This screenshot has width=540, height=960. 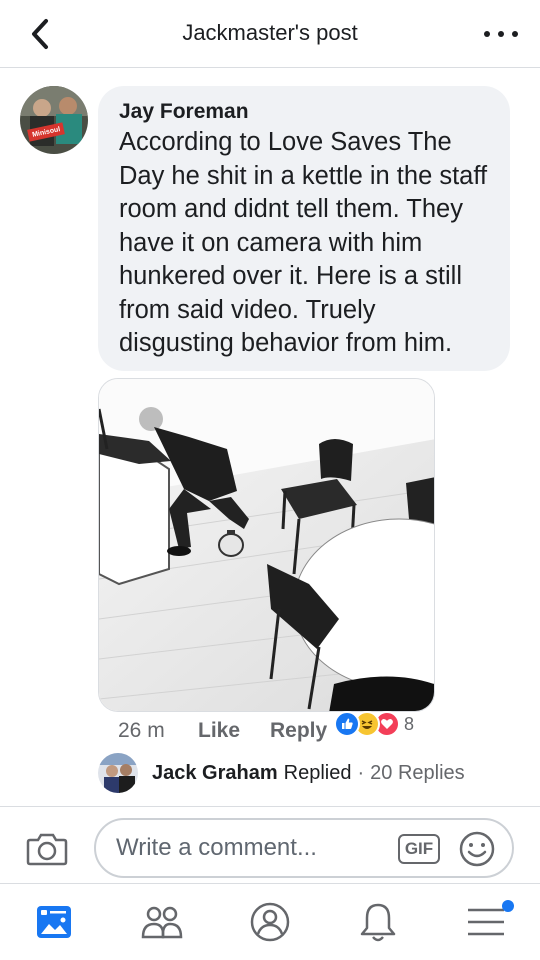 What do you see at coordinates (347, 724) in the screenshot?
I see `like-reaction-icon` at bounding box center [347, 724].